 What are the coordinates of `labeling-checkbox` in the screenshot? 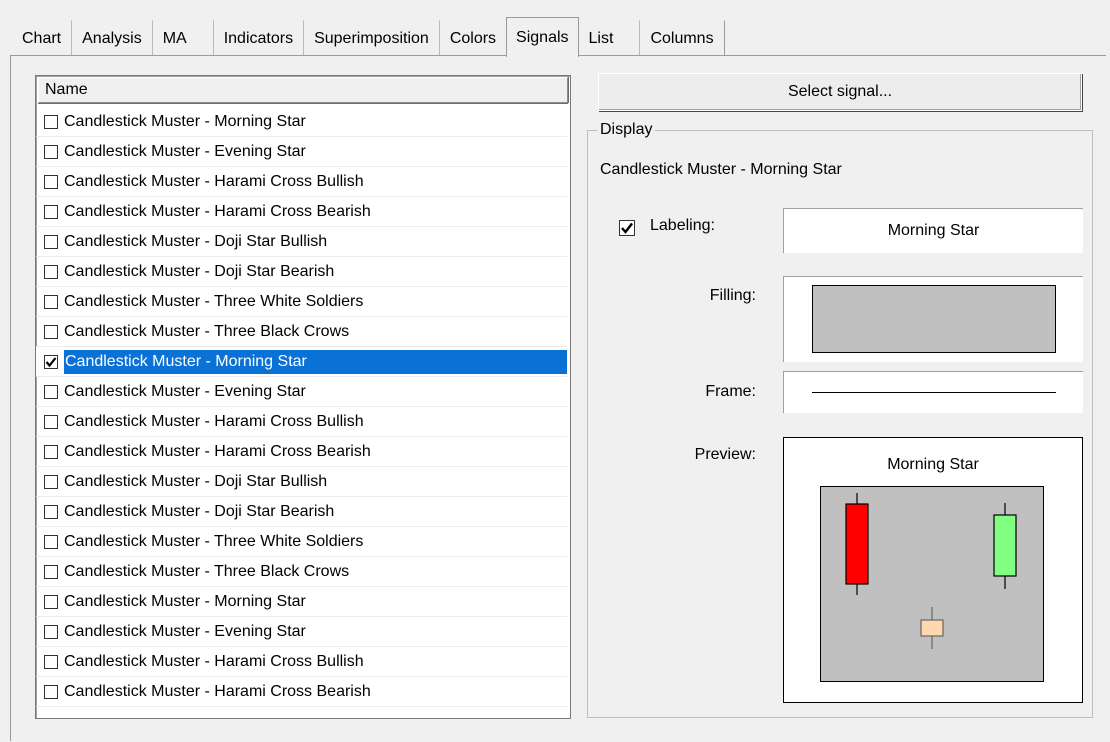 It's located at (627, 228).